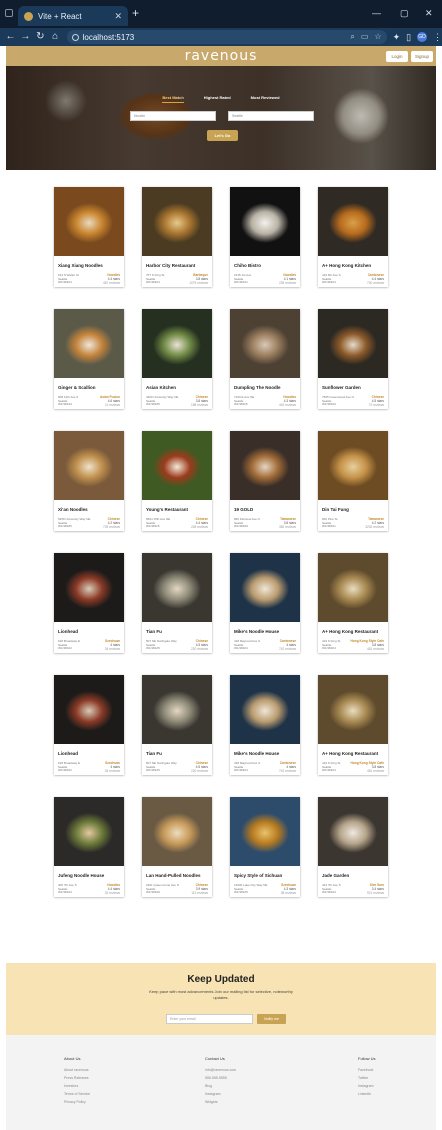 This screenshot has height=1130, width=442. I want to click on minimize-icon: —, so click(376, 13).